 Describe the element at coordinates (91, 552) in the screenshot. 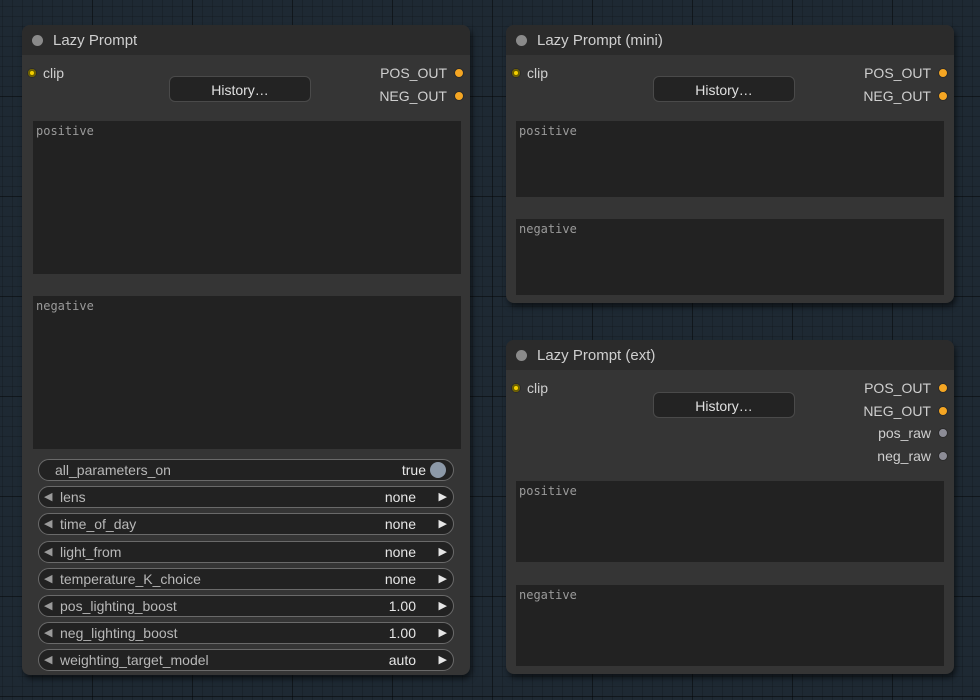

I see `widget-label: light_from` at that location.